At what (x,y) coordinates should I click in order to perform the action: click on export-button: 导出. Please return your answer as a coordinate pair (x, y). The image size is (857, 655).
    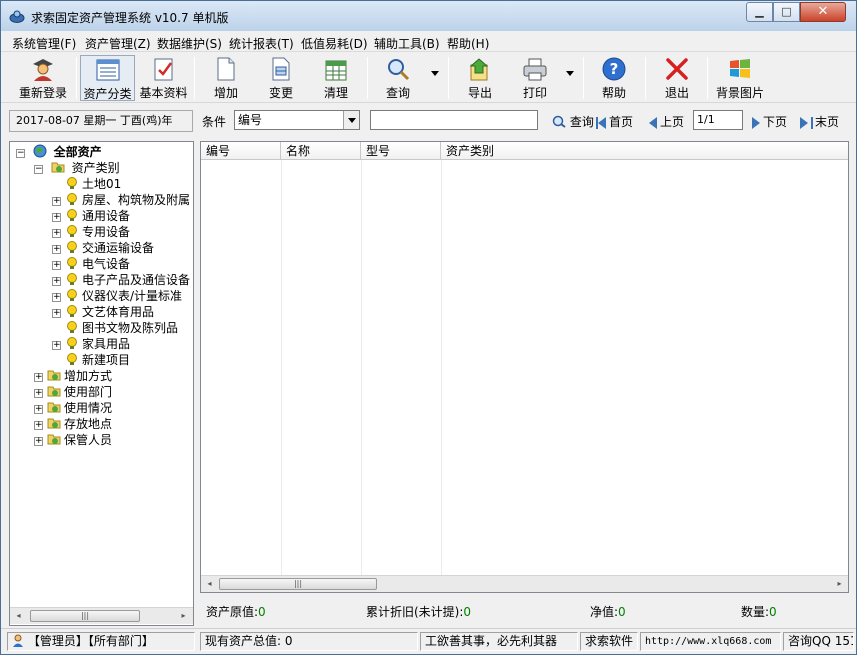
    Looking at the image, I should click on (480, 78).